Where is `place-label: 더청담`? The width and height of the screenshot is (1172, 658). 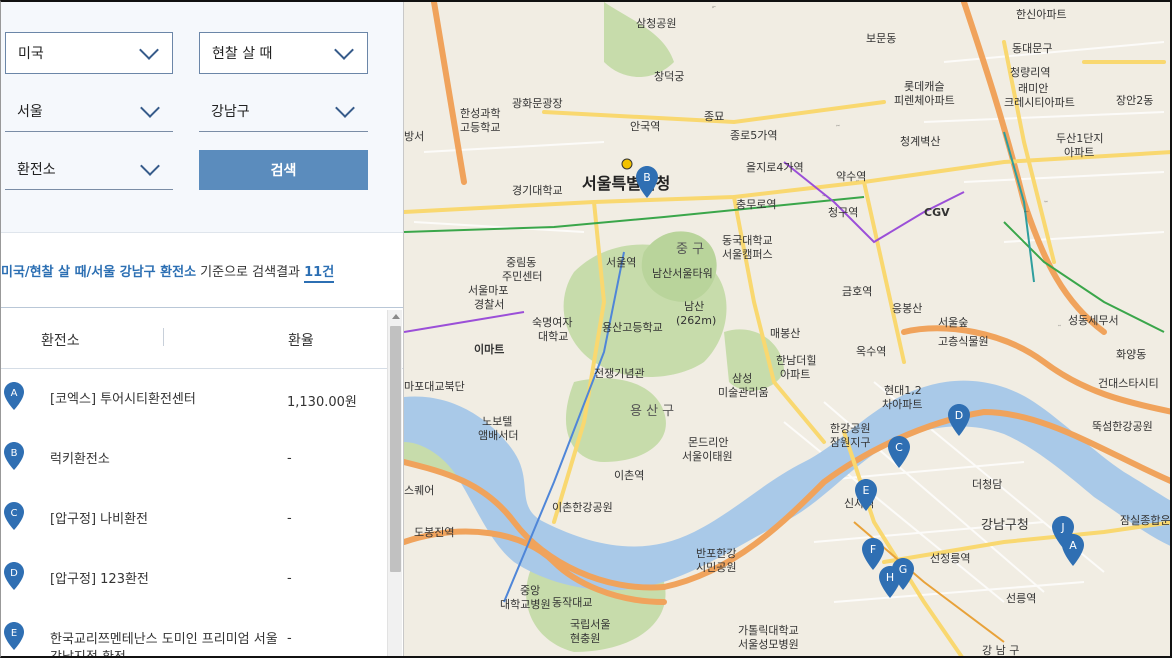
place-label: 더청담 is located at coordinates (987, 484).